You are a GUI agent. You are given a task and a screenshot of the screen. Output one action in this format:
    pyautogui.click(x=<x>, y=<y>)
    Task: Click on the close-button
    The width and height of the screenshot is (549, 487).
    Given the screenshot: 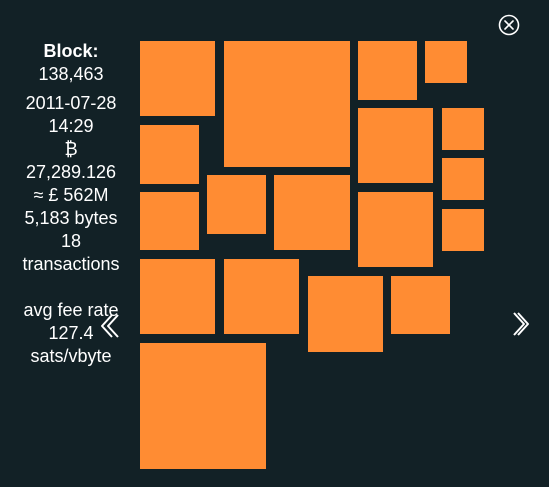 What is the action you would take?
    pyautogui.click(x=509, y=25)
    